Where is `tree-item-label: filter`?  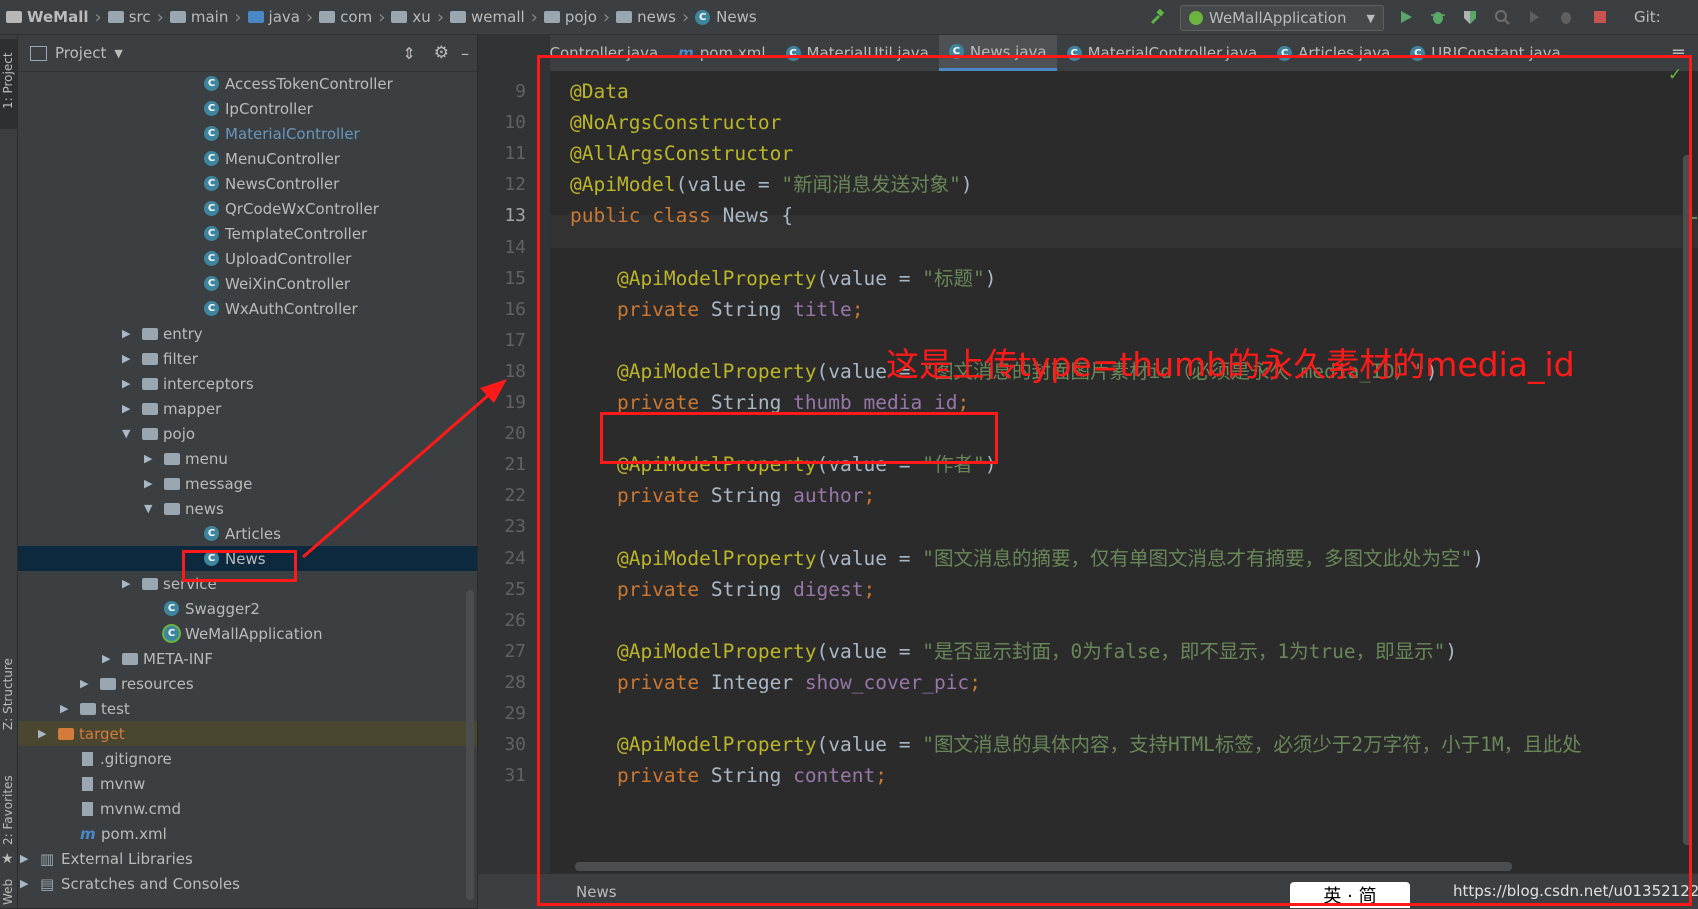 tree-item-label: filter is located at coordinates (180, 358).